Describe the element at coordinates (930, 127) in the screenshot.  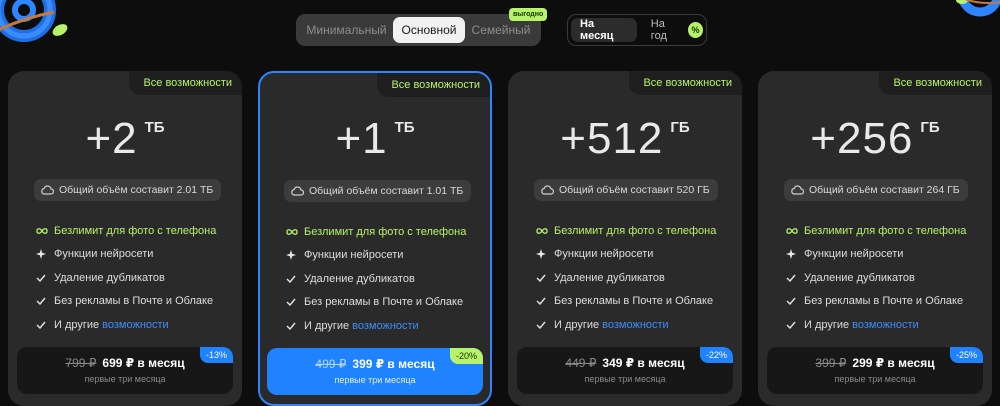
I see `storage-unit: ГБ` at that location.